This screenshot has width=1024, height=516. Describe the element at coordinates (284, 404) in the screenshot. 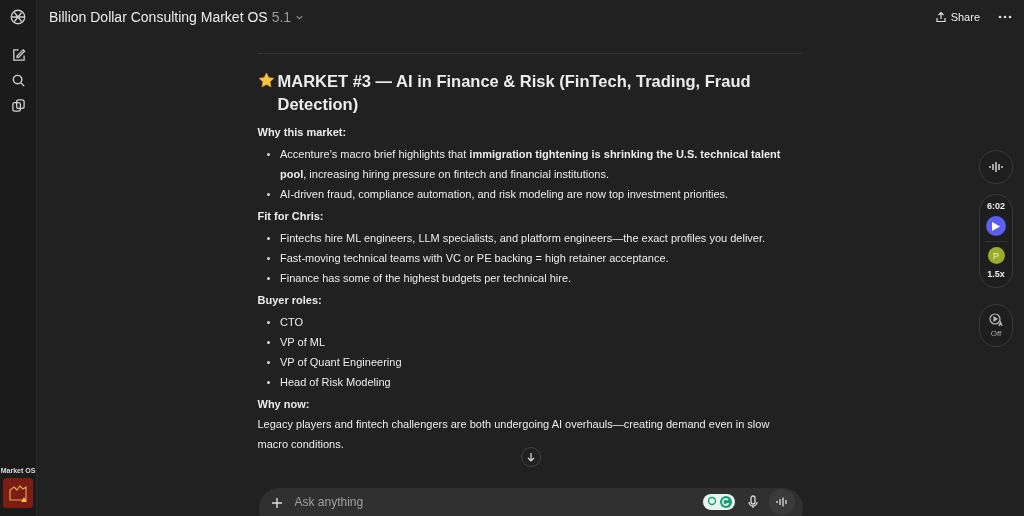

I see `section-heading: Why now:` at that location.